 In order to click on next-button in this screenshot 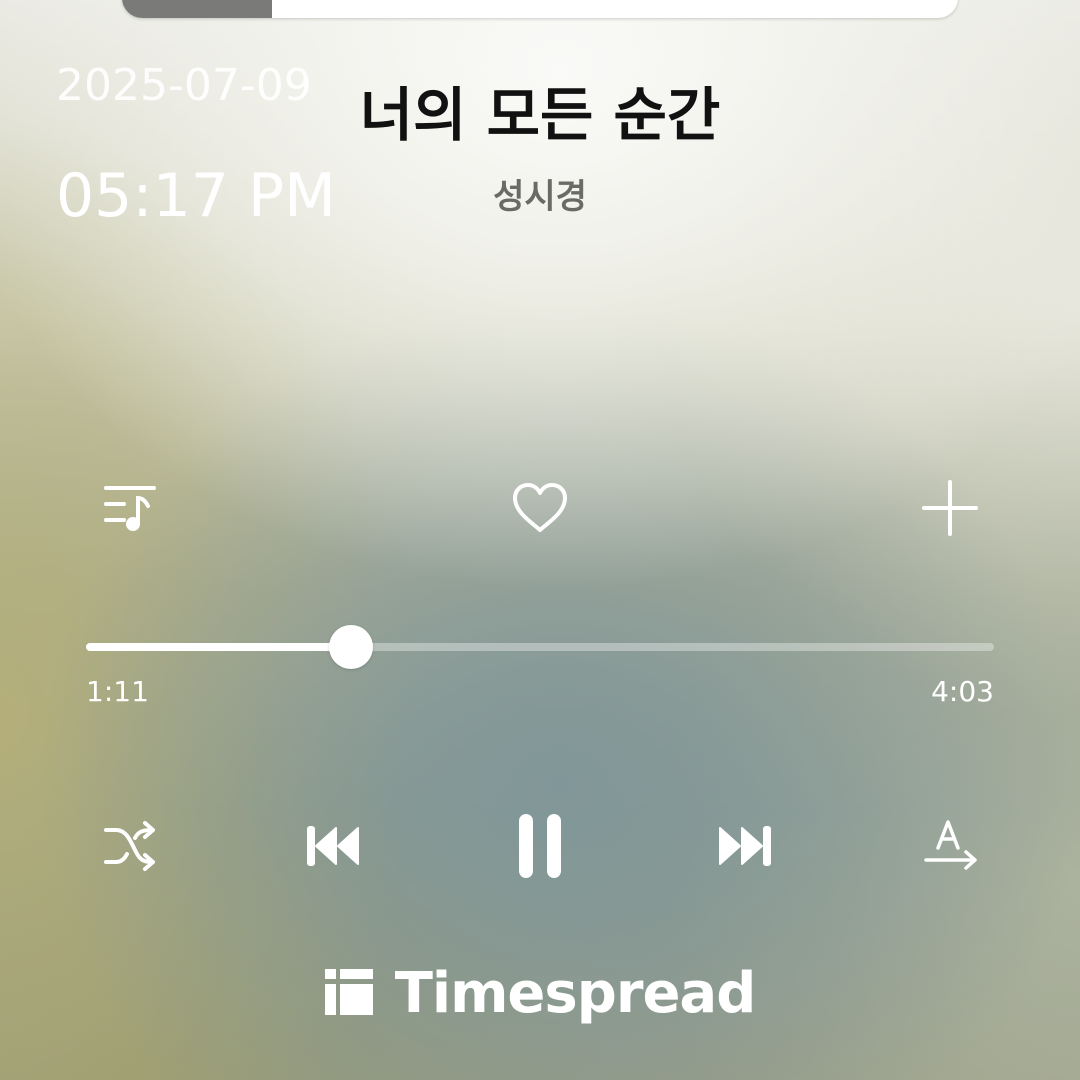, I will do `click(745, 846)`.